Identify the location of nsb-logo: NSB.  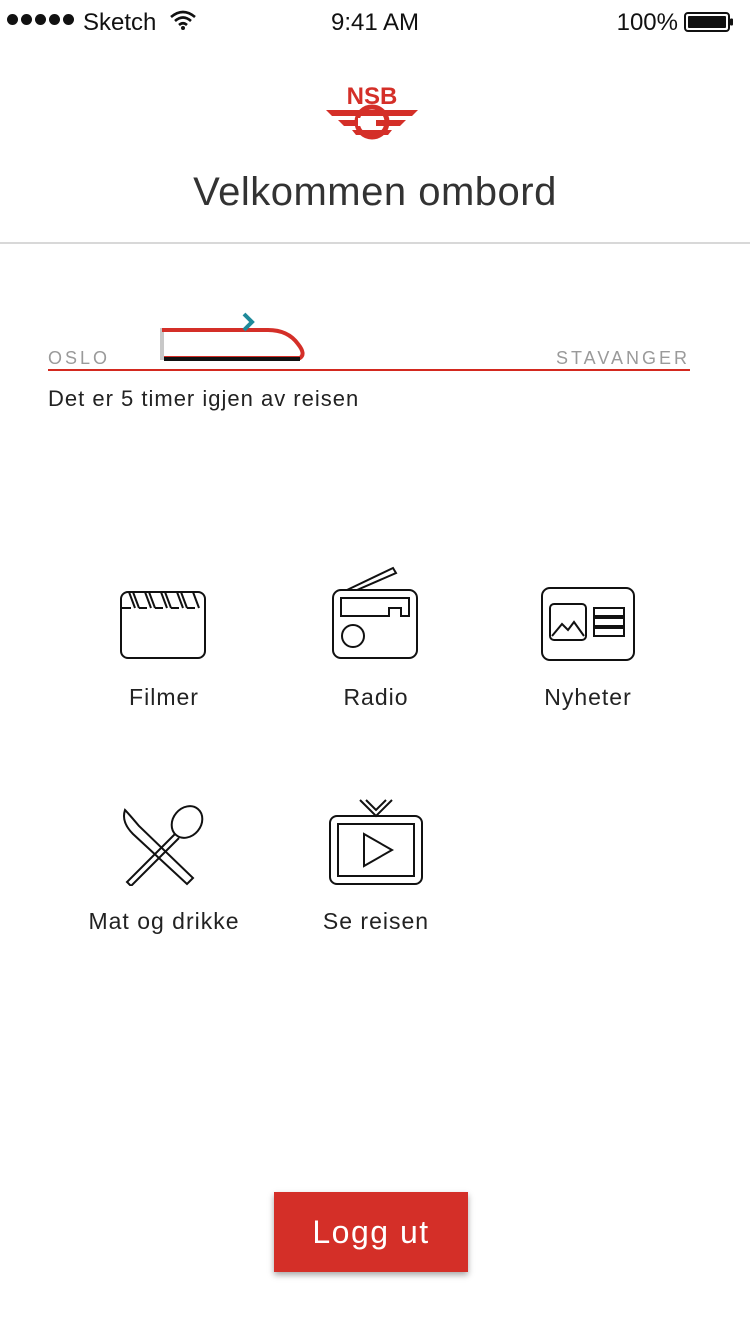
(372, 111).